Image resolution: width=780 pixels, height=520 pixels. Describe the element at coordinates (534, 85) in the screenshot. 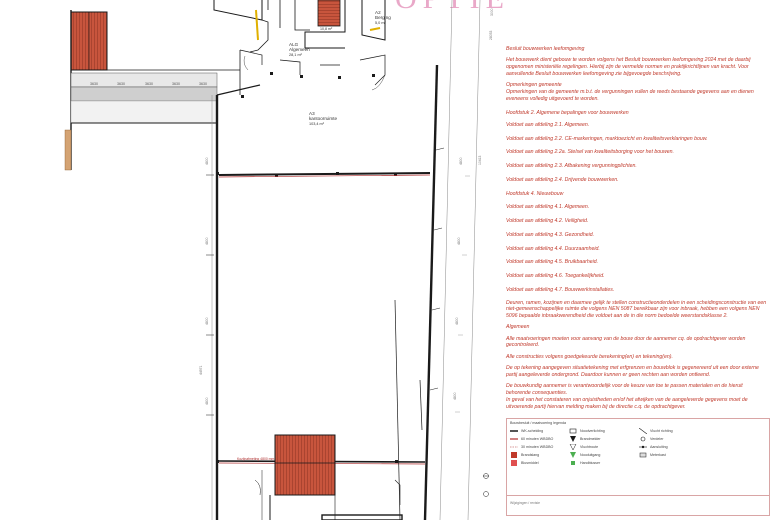

I see `notes-opm-title: Opmerkingen gemeente` at that location.